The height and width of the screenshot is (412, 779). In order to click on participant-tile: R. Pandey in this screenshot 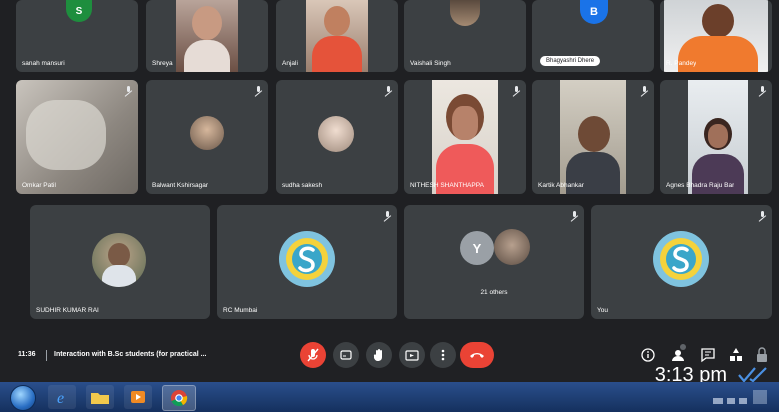, I will do `click(716, 36)`.